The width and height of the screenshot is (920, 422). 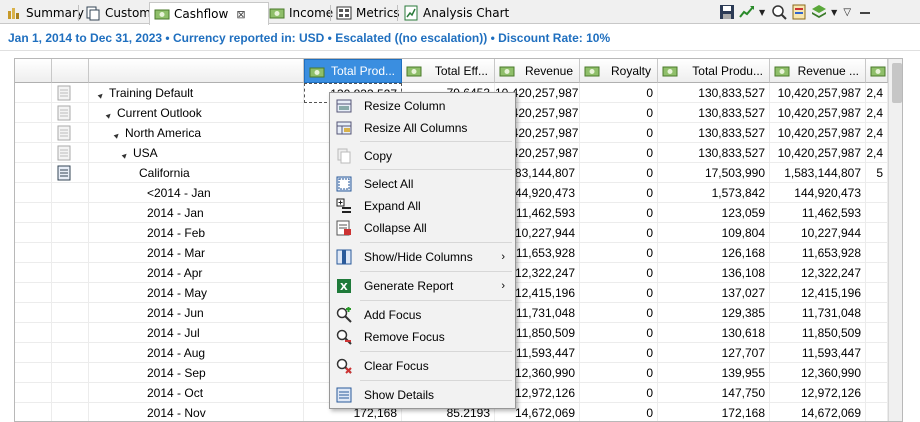 I want to click on add-focus-menu-item: Add Focus, so click(x=422, y=315).